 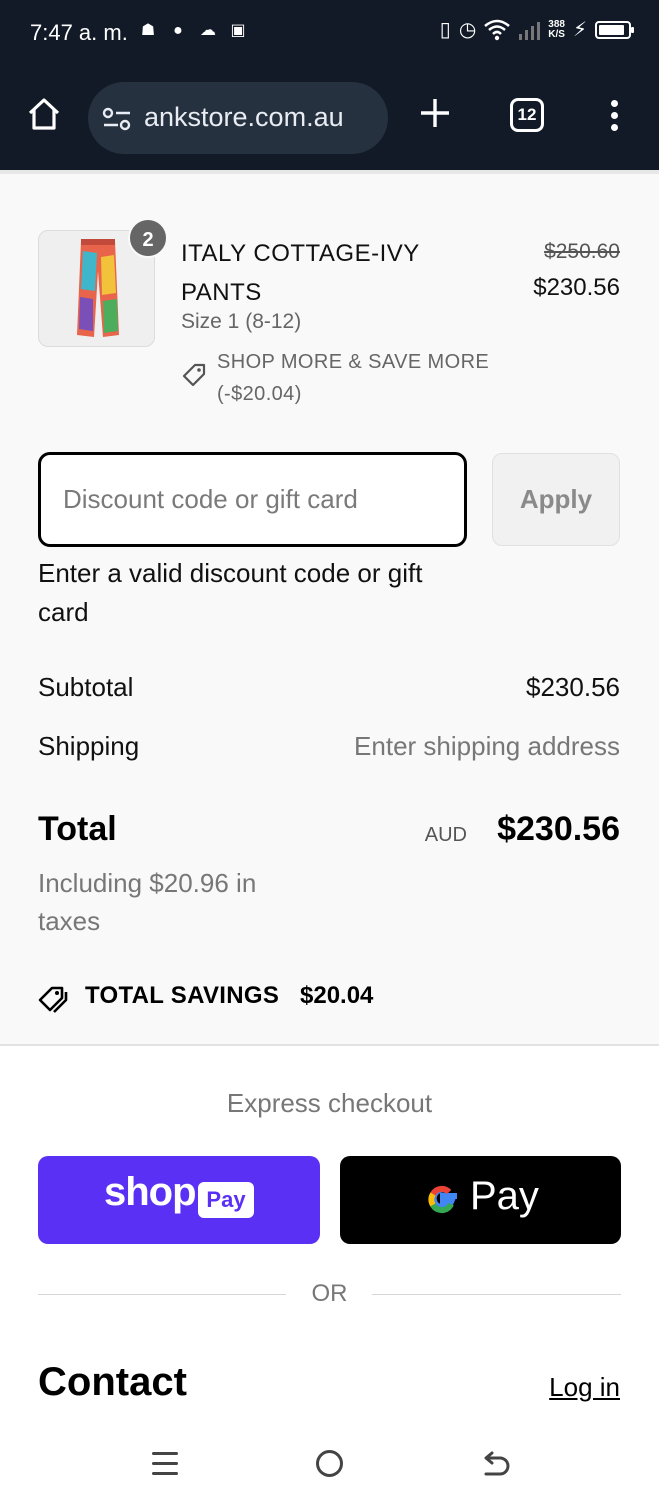 I want to click on status-bar: 7:47 a. m. ☗ ● ☁ ▣ ▯ ◷ 388 K/S ⚡, so click(x=329, y=33).